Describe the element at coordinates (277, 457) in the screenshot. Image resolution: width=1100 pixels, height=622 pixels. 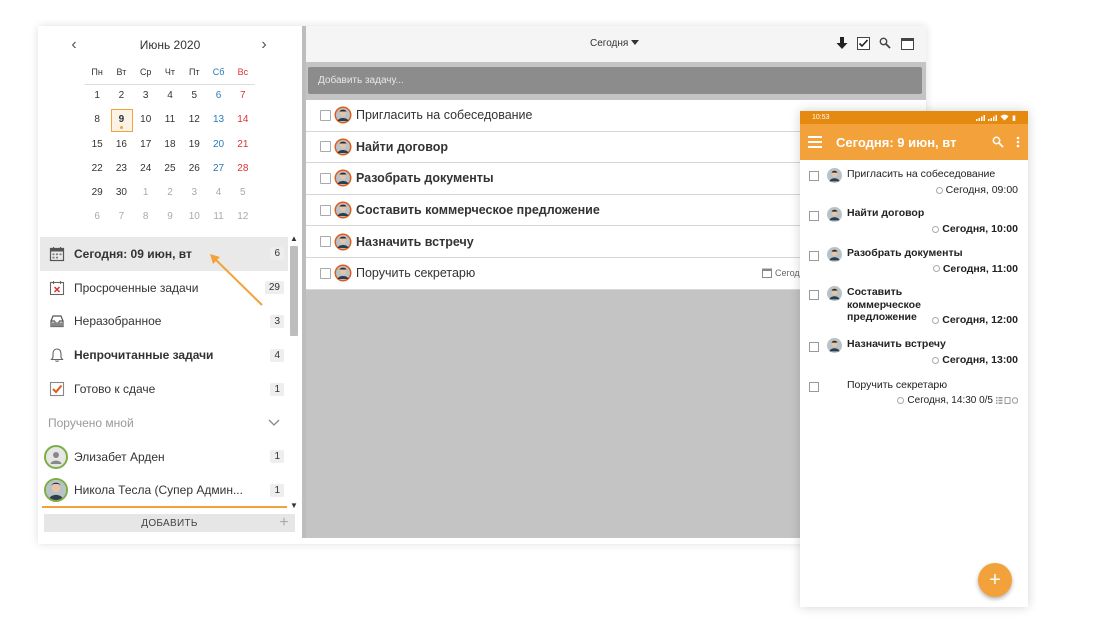
I see `count-badge: 1` at that location.